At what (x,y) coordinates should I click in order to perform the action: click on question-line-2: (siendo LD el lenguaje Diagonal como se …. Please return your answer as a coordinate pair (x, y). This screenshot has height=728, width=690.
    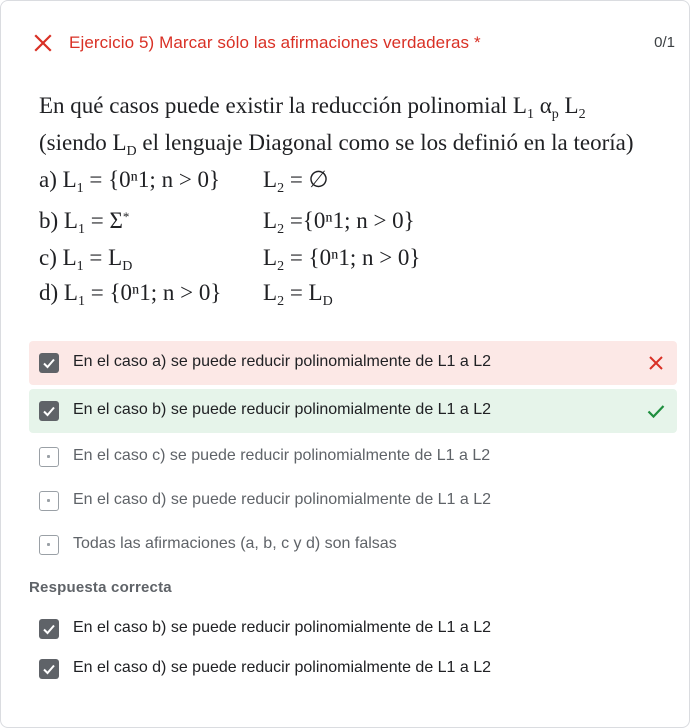
    Looking at the image, I should click on (336, 144).